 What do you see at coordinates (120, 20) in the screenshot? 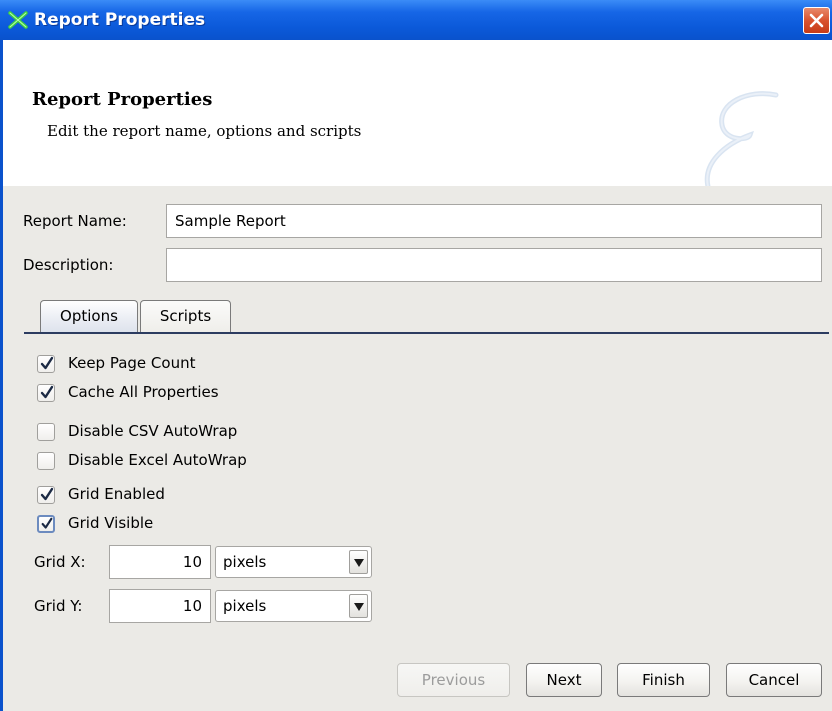
I see `window-title: Report Properties` at bounding box center [120, 20].